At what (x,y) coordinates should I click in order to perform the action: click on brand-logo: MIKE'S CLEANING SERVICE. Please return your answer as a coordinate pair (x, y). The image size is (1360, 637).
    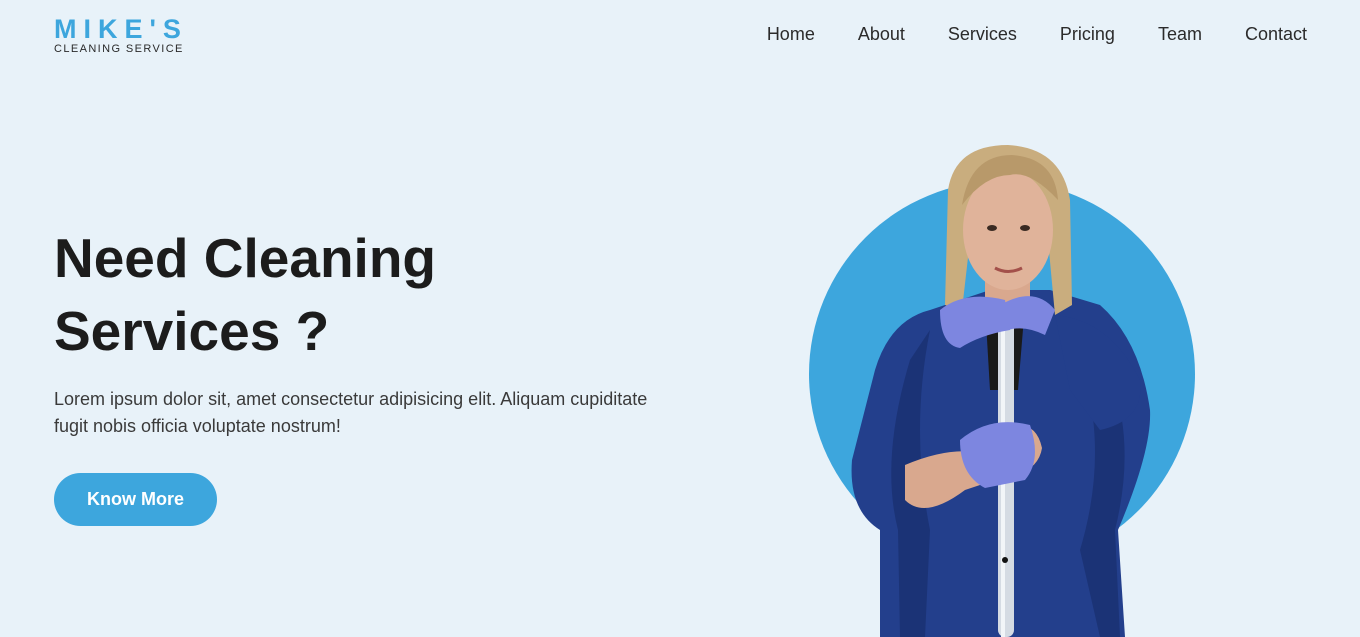
    Looking at the image, I should click on (121, 34).